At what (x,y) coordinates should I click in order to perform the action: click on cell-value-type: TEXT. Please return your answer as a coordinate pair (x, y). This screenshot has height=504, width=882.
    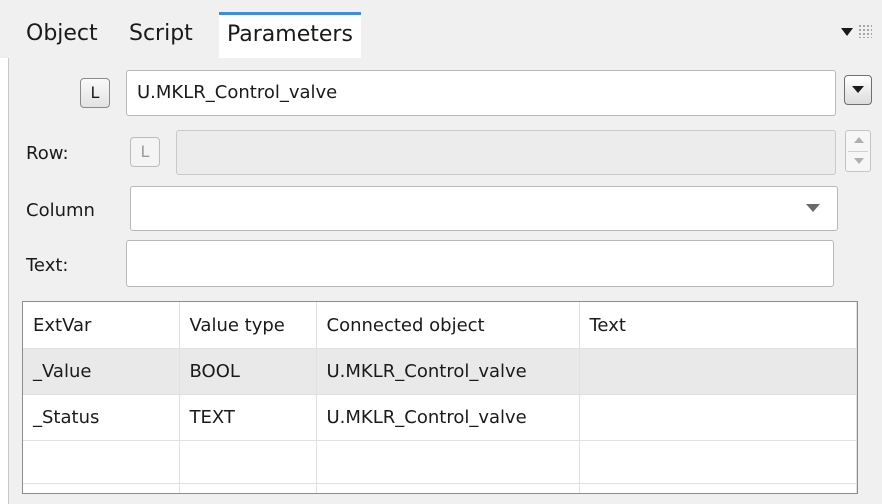
    Looking at the image, I should click on (248, 417).